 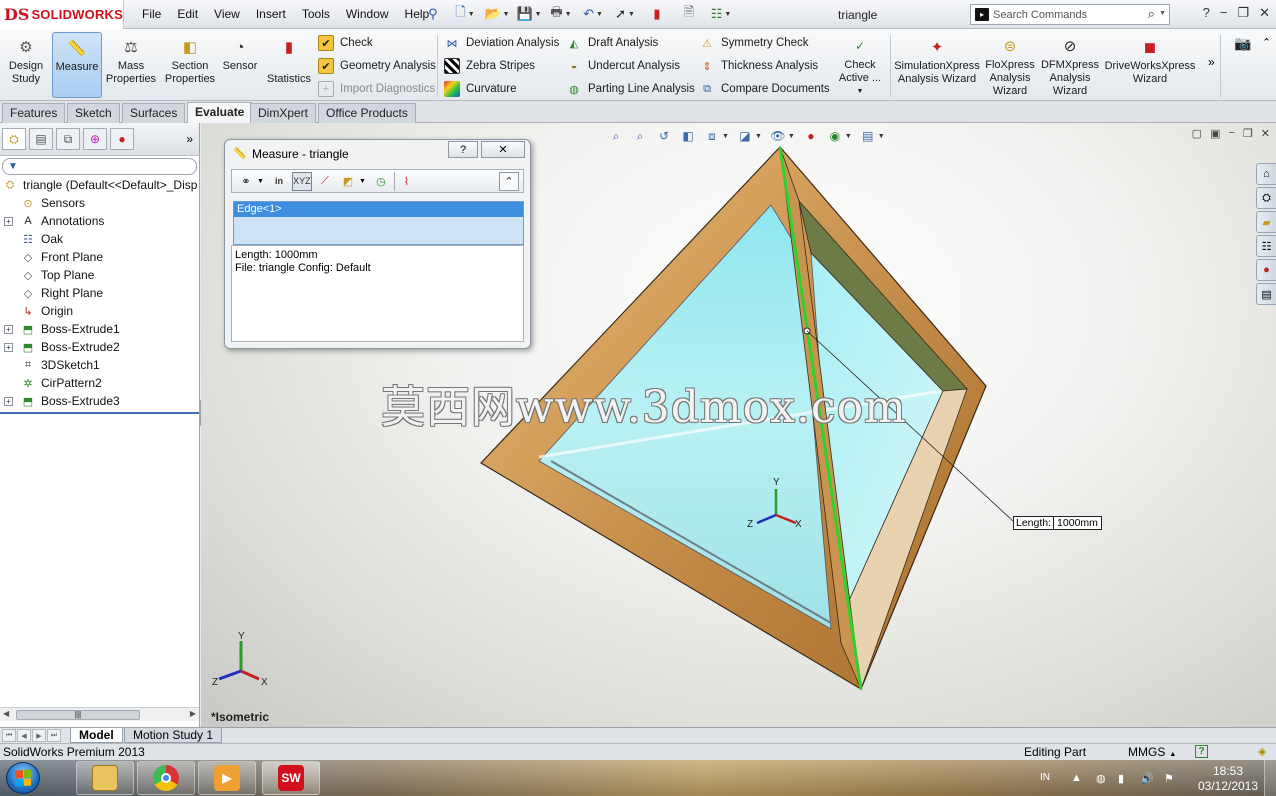 What do you see at coordinates (1150, 65) in the screenshot?
I see `driveworksxpress-button: ◼ DriveWorksXpress Wizard` at bounding box center [1150, 65].